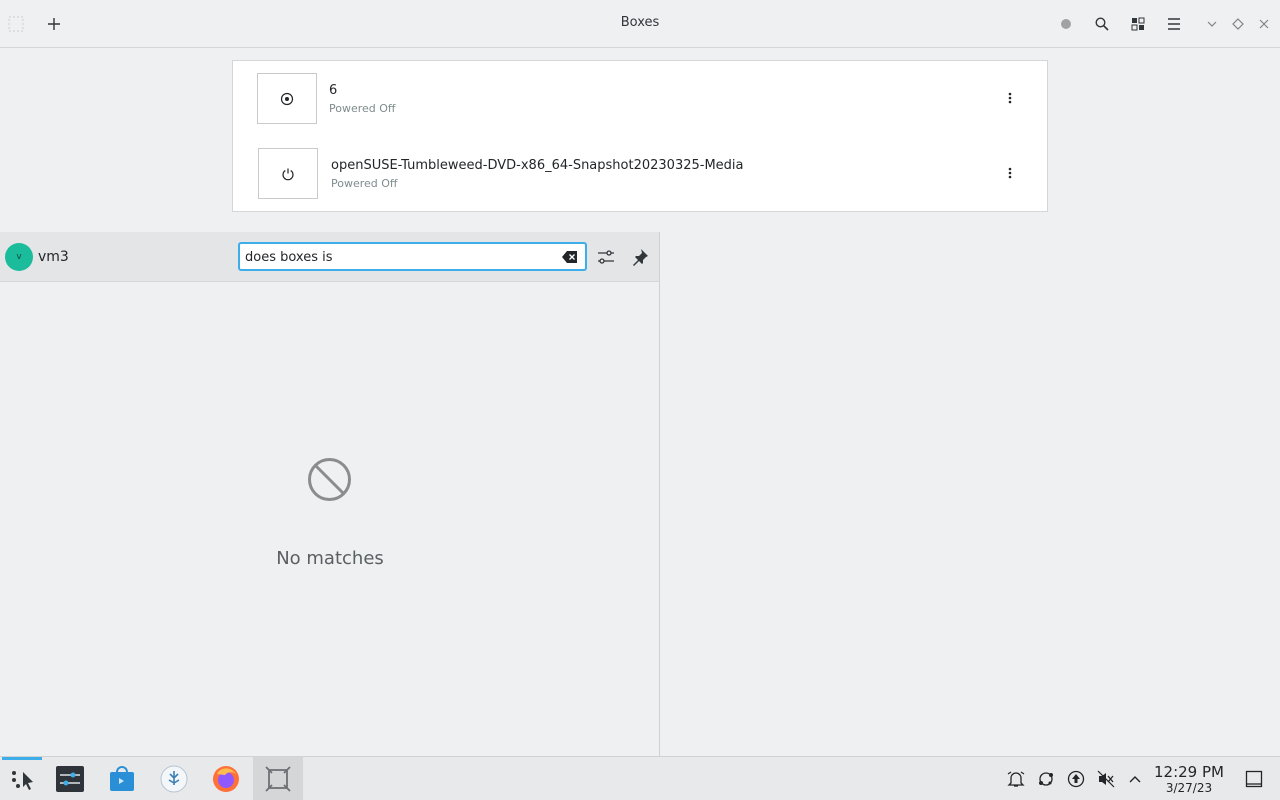  What do you see at coordinates (278, 778) in the screenshot?
I see `boxes-task-button` at bounding box center [278, 778].